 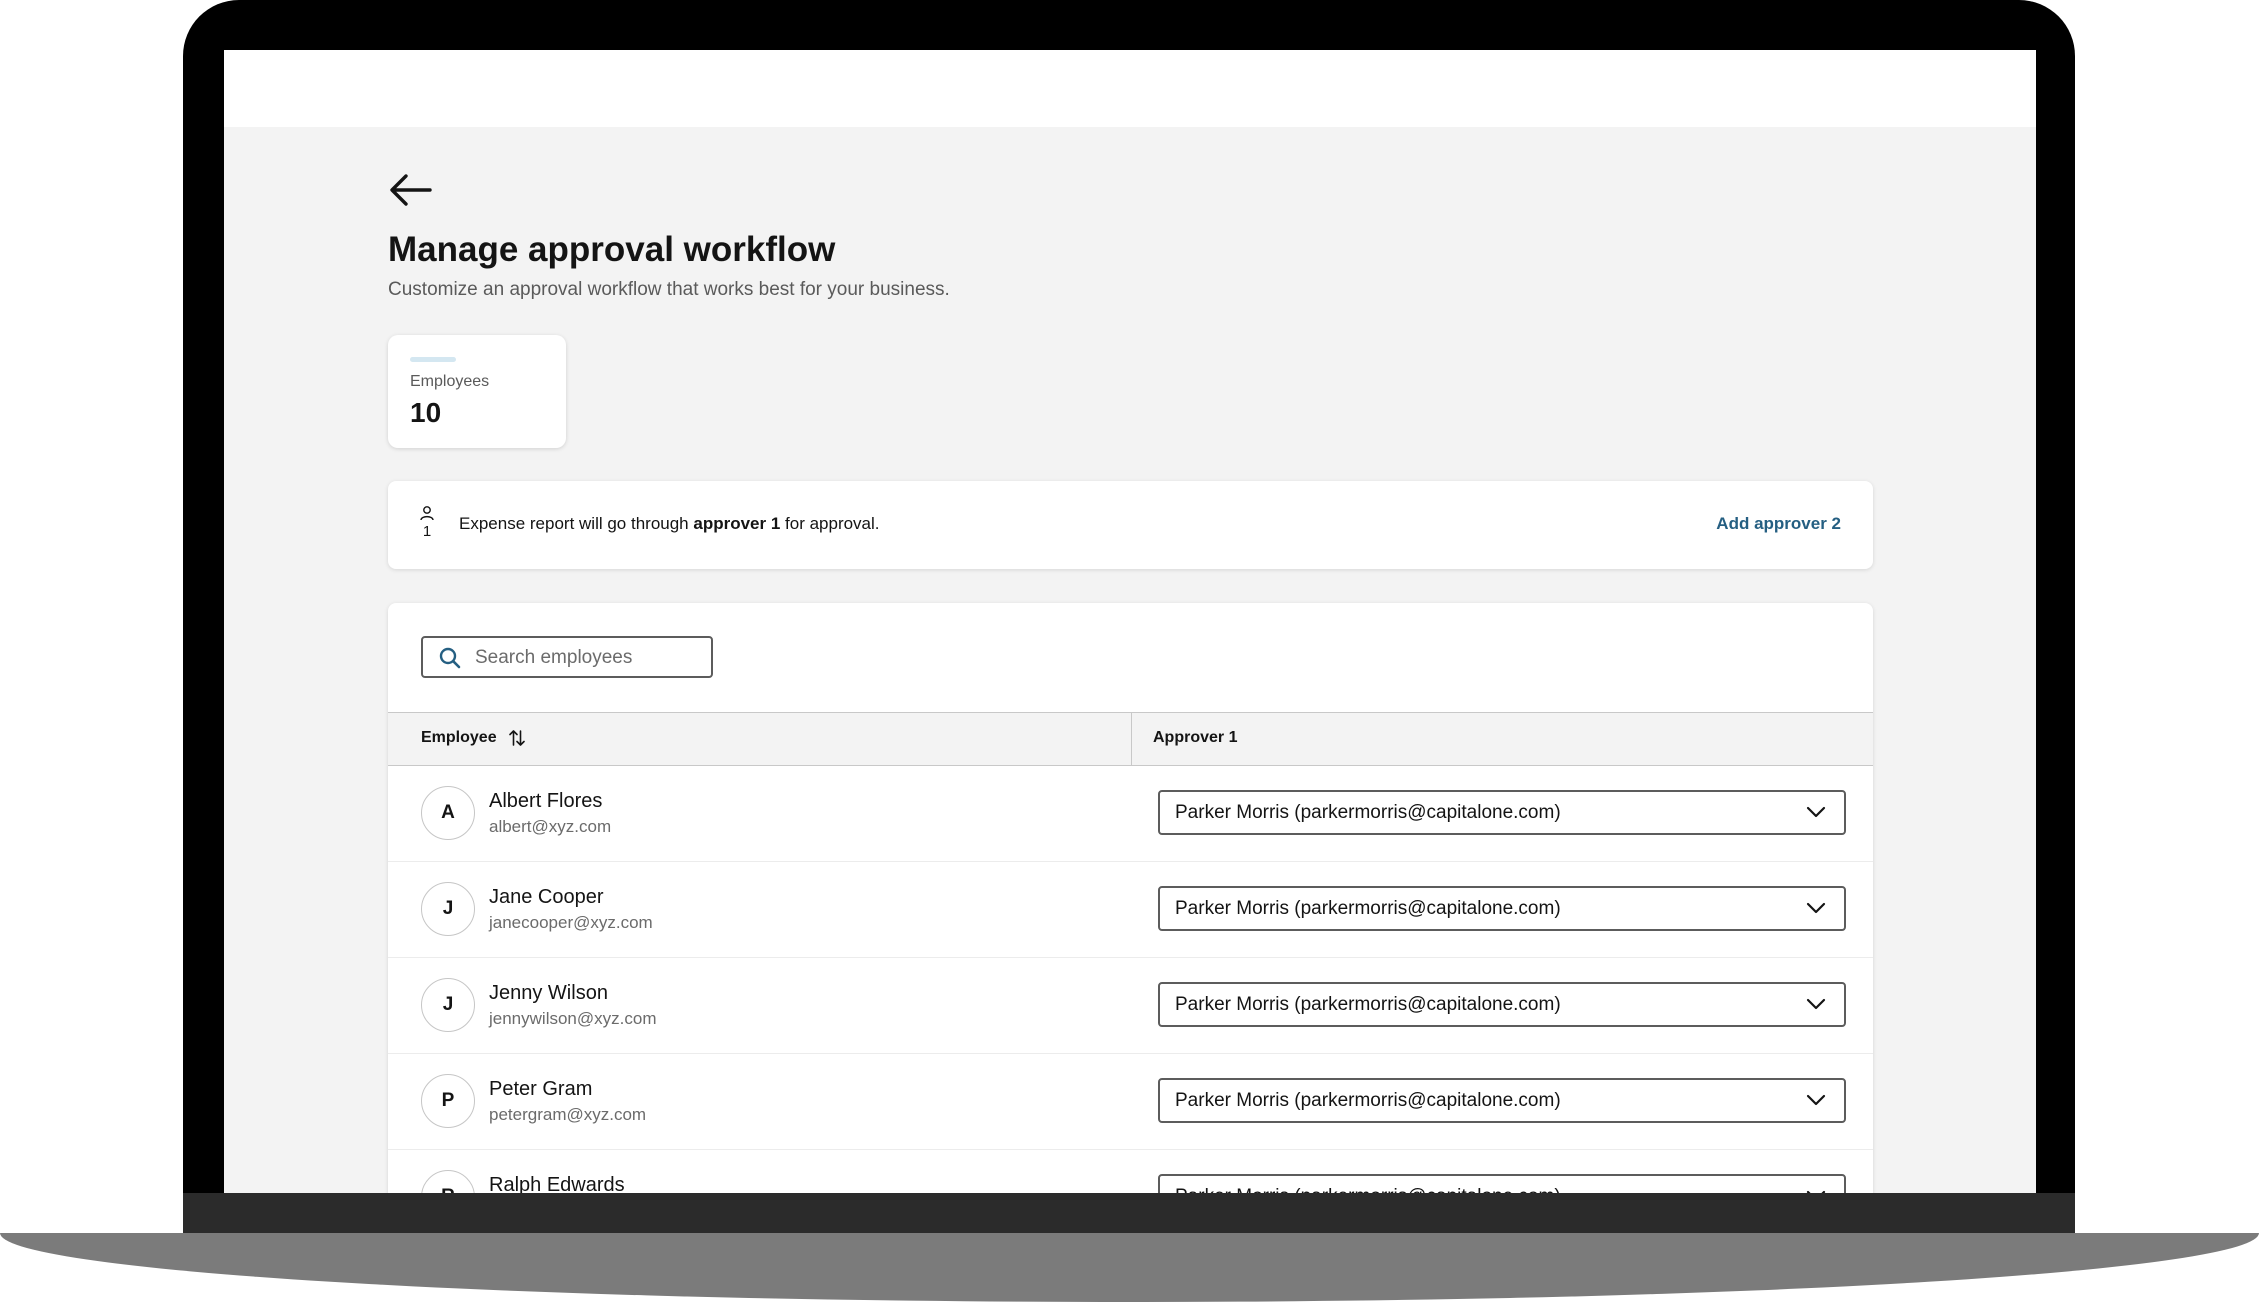 What do you see at coordinates (427, 531) in the screenshot?
I see `approver-step-number: 1` at bounding box center [427, 531].